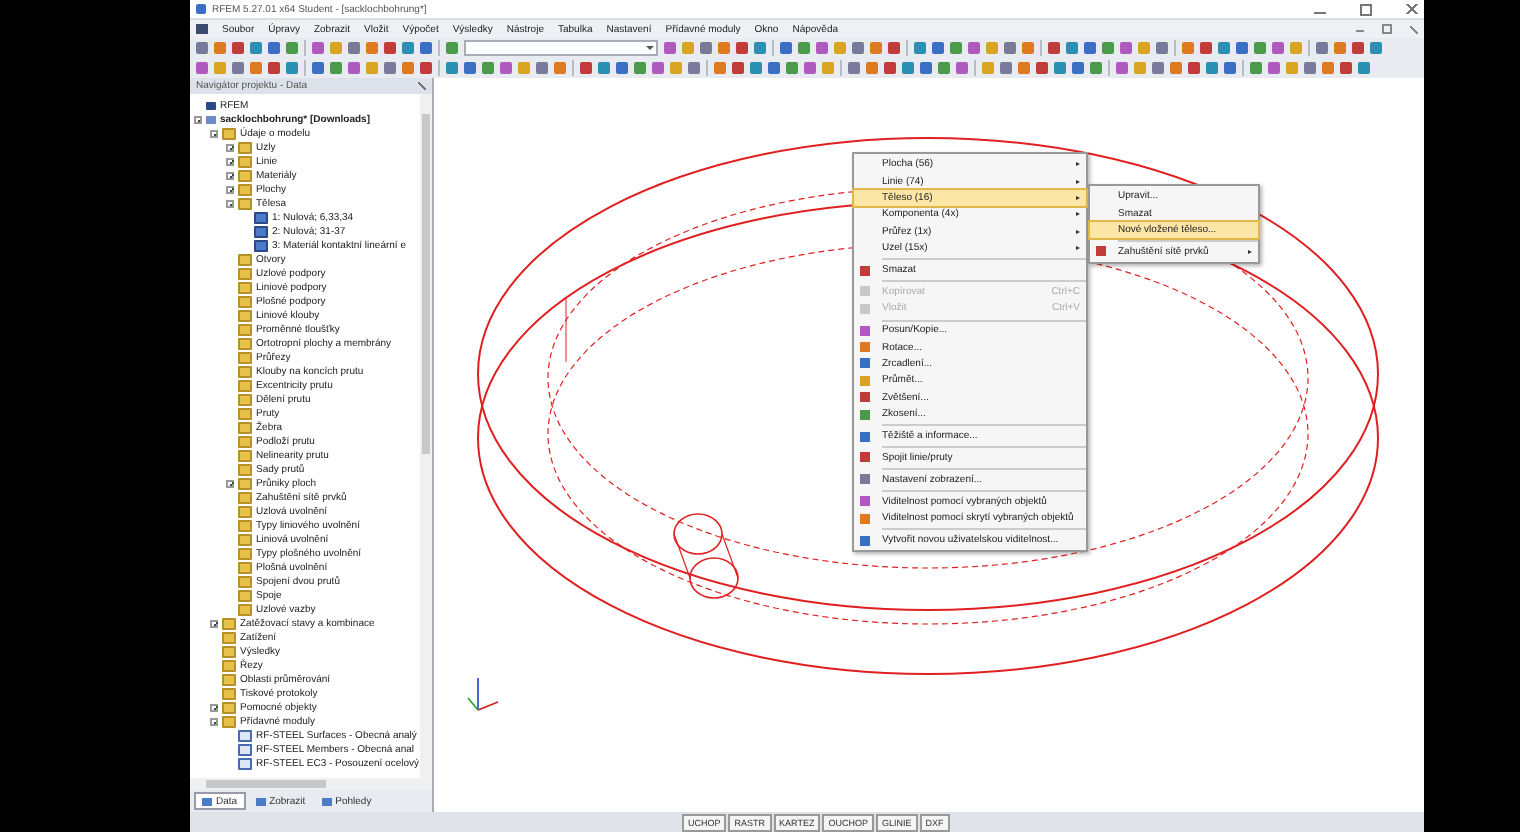  I want to click on axes-icon, so click(483, 694).